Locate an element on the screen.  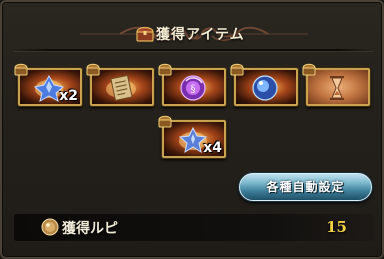
rupee-row: 獲得ルピ 15 is located at coordinates (194, 227).